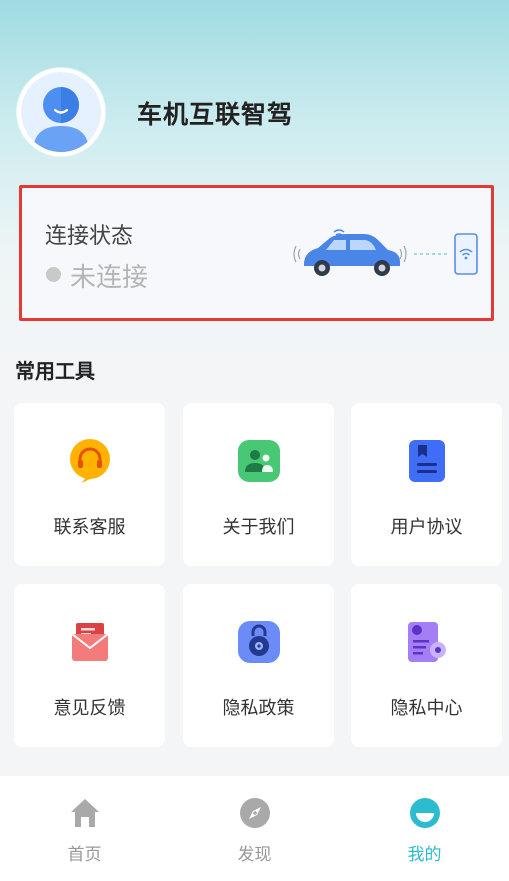 The width and height of the screenshot is (509, 881). I want to click on tool-label: 意见反馈, so click(89, 708).